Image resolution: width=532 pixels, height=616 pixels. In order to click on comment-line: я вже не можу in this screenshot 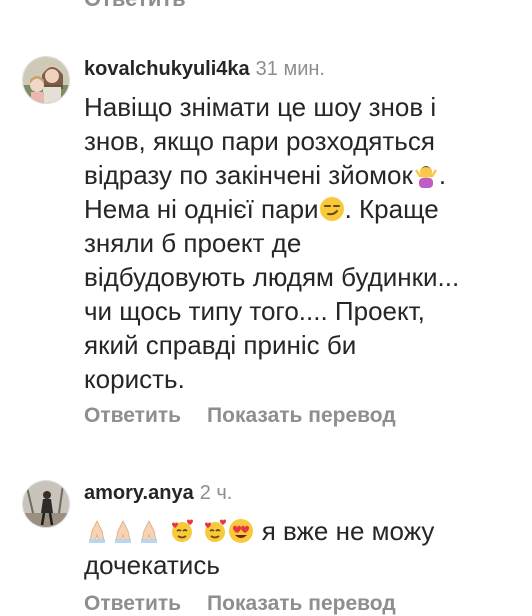, I will do `click(299, 531)`.